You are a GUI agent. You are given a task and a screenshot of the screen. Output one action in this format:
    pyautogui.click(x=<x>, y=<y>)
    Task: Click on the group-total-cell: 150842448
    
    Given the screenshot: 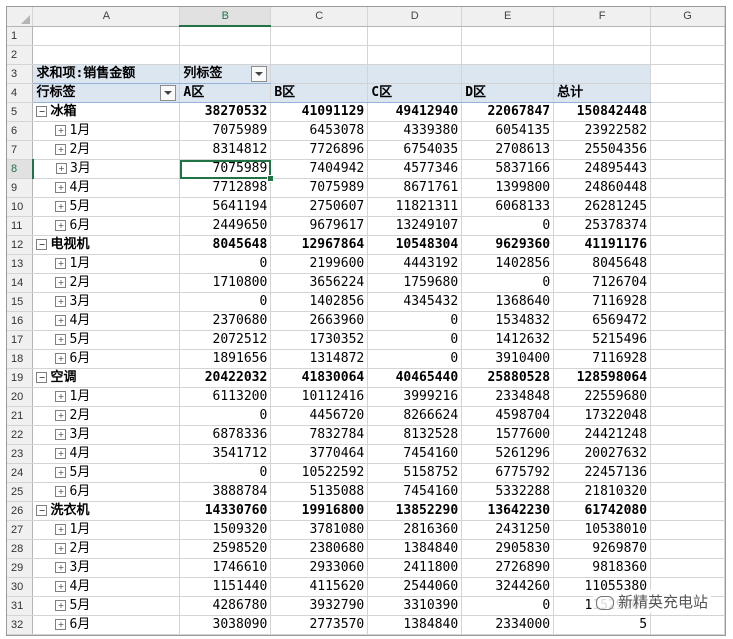 What is the action you would take?
    pyautogui.click(x=602, y=112)
    